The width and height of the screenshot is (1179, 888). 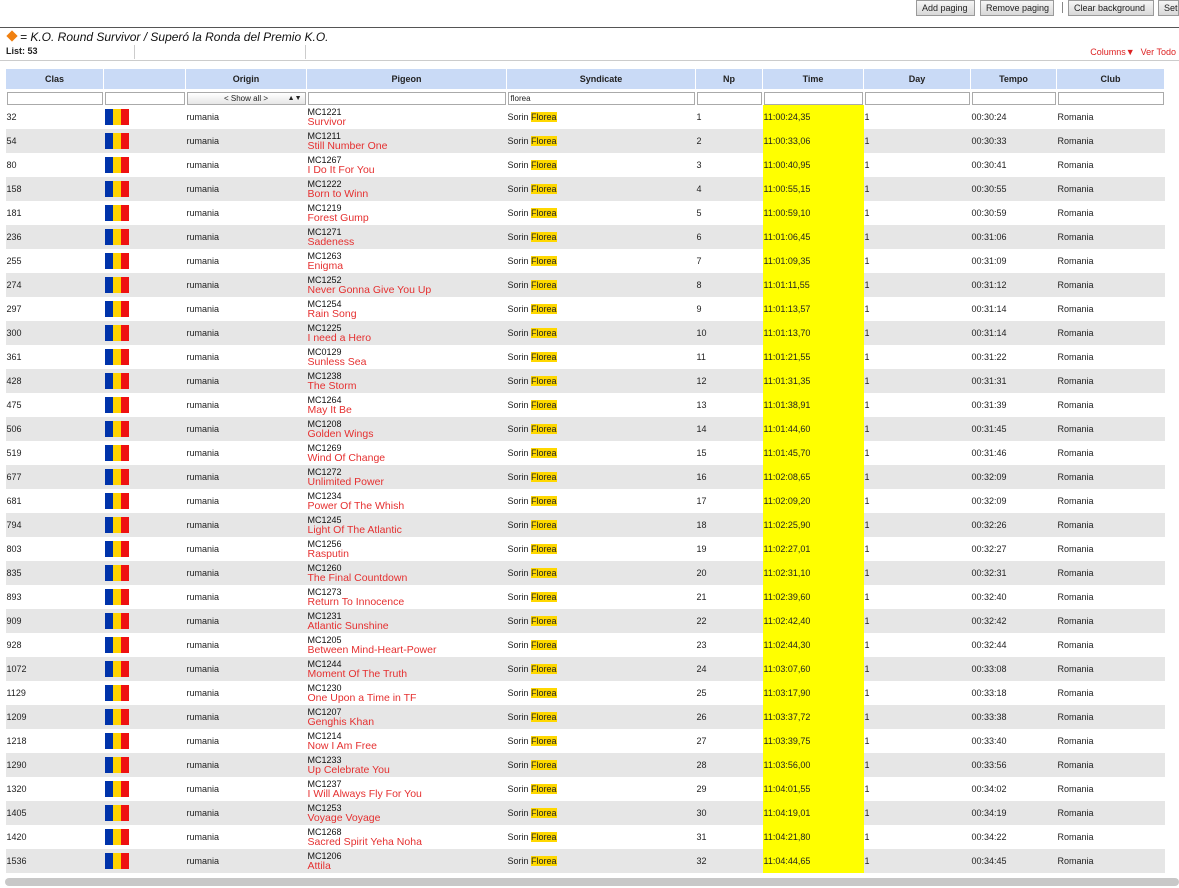 I want to click on filter-club-input, so click(x=1110, y=98).